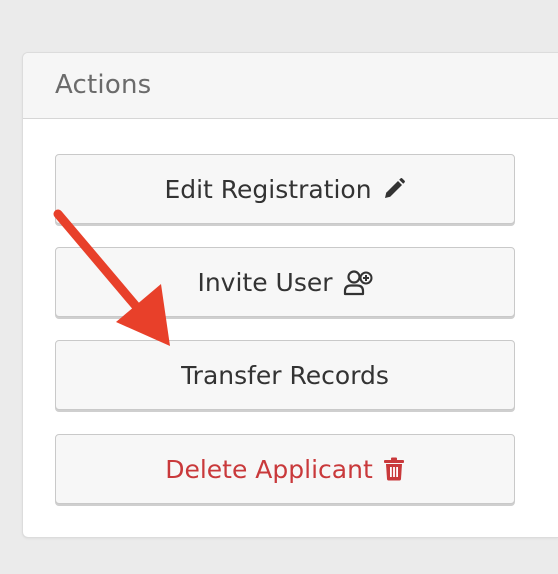 Image resolution: width=558 pixels, height=574 pixels. I want to click on user-plus-icon, so click(358, 282).